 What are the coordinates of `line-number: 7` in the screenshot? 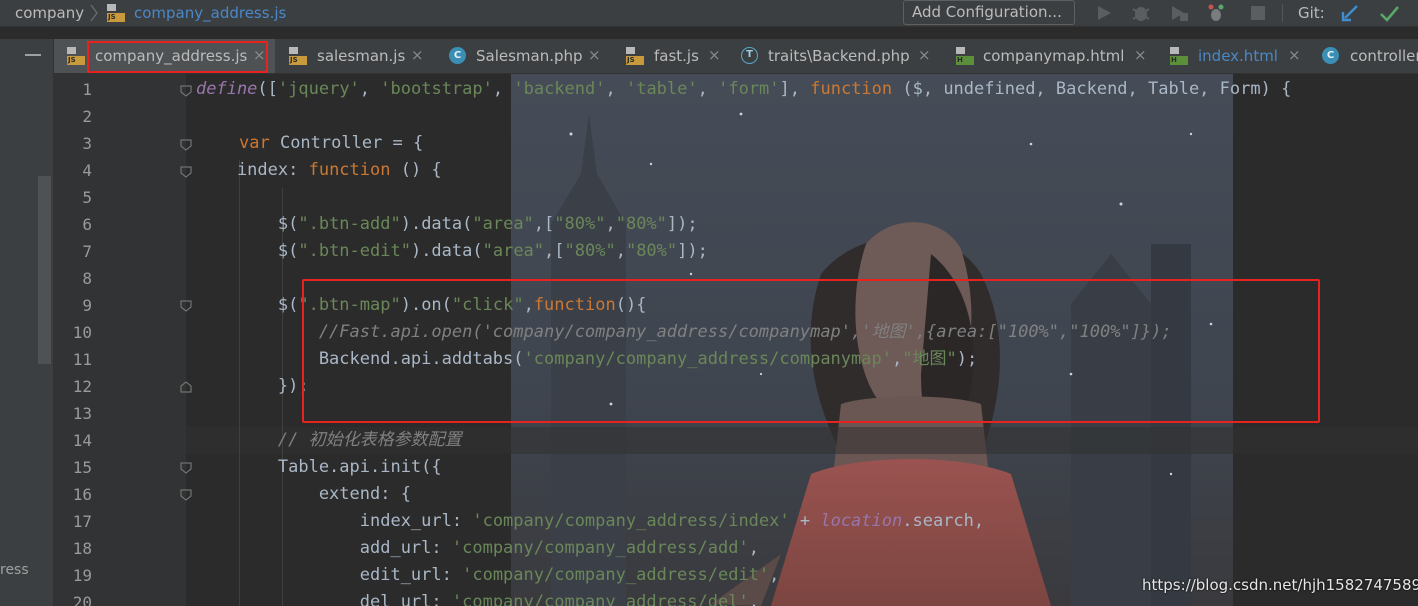 It's located at (87, 251).